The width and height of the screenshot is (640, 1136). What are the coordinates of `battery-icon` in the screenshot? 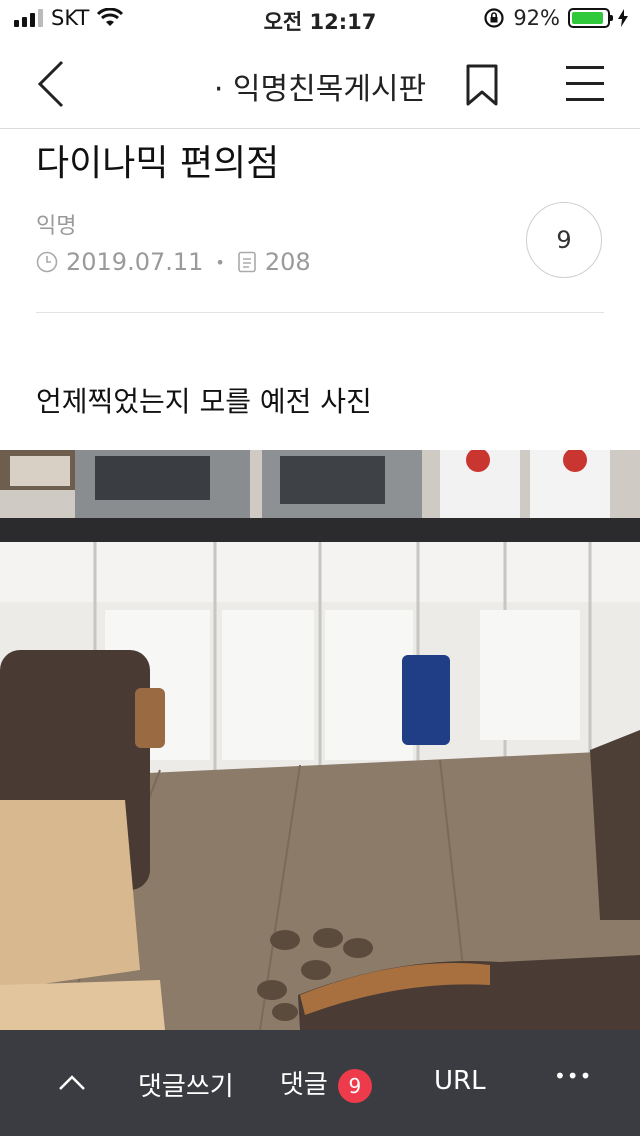 It's located at (590, 18).